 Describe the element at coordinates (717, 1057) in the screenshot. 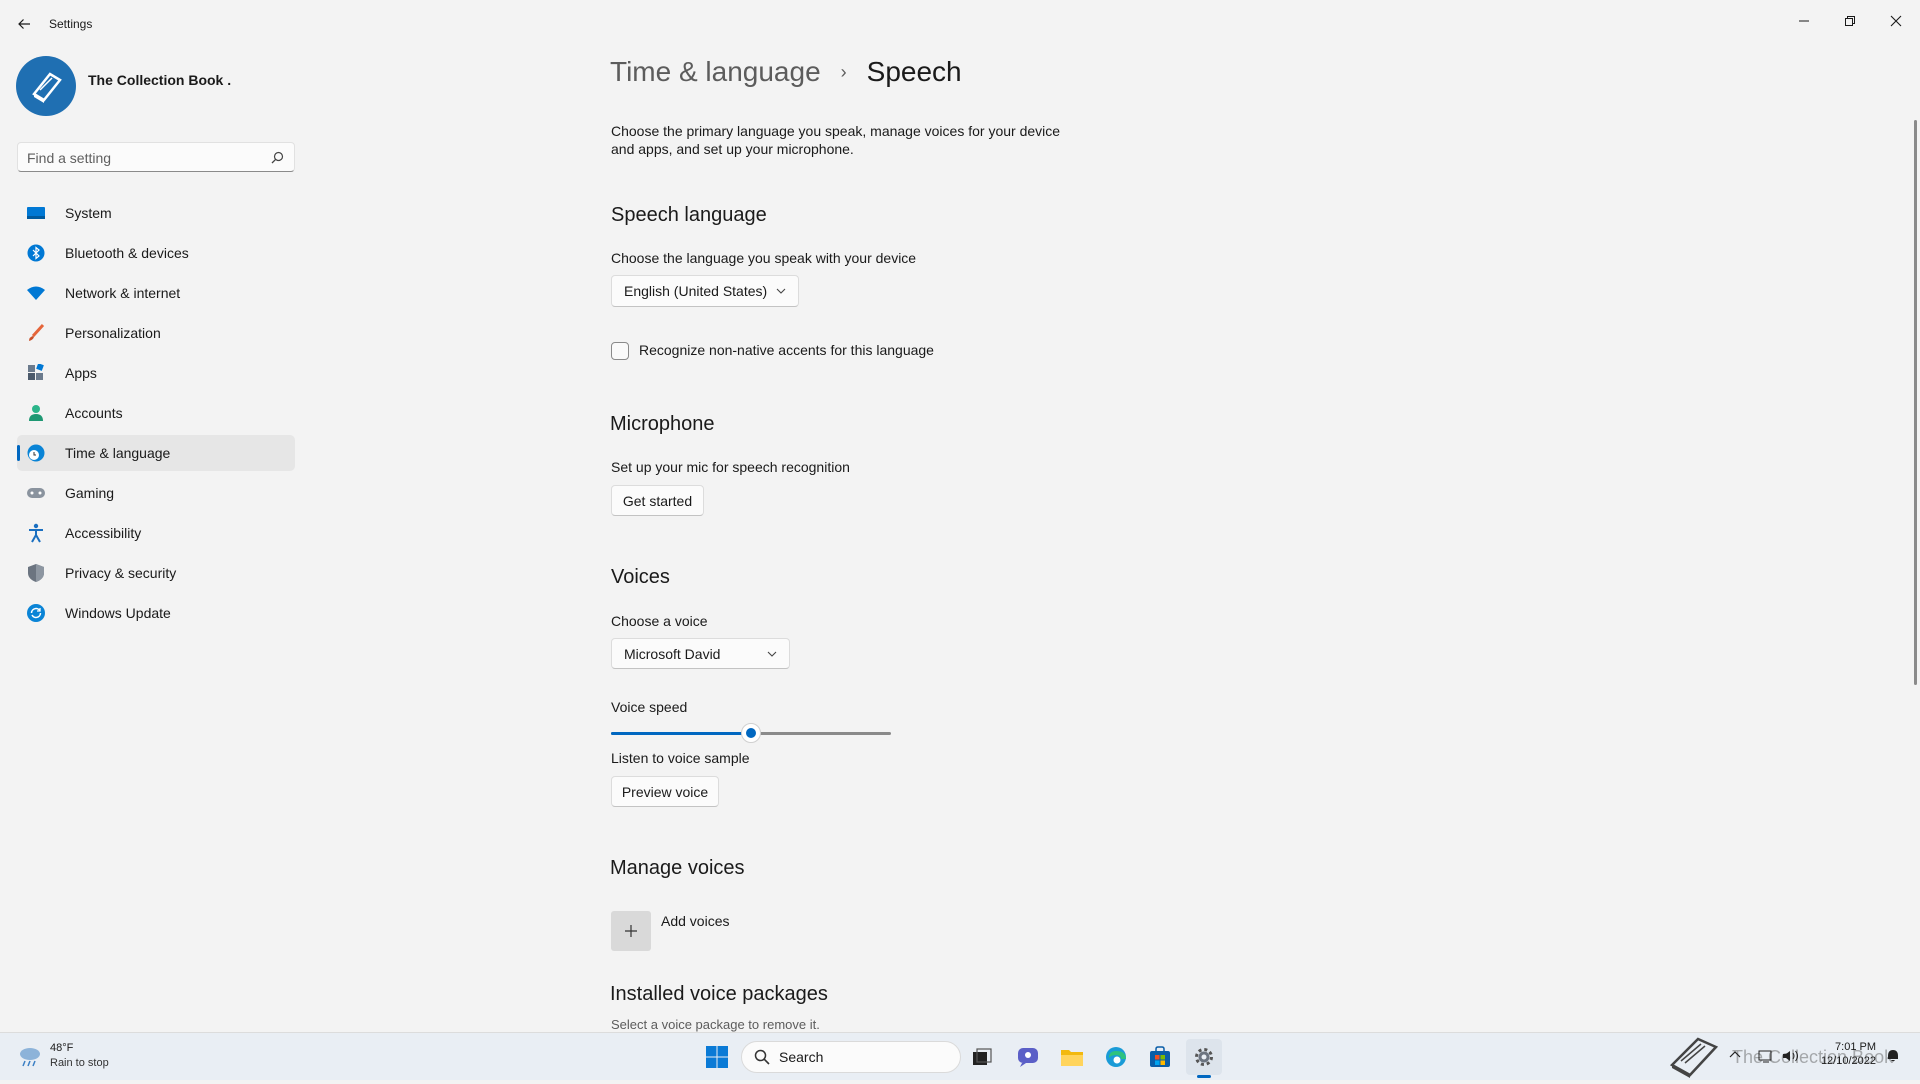

I see `start-button` at that location.